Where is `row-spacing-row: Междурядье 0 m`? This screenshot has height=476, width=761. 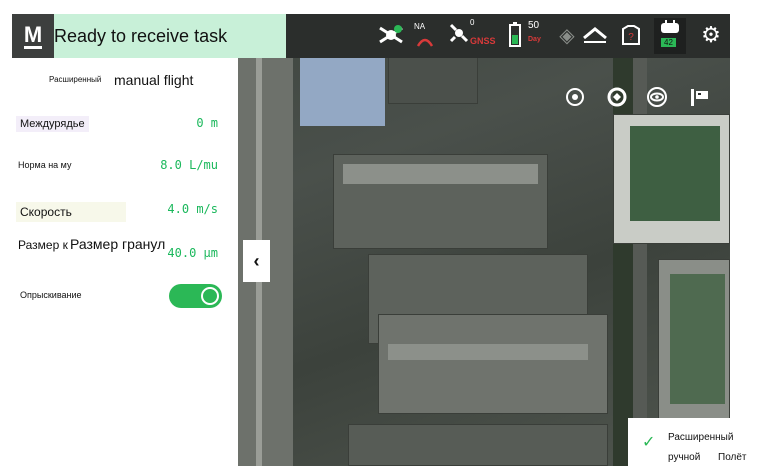
row-spacing-row: Междурядье 0 m is located at coordinates (119, 125).